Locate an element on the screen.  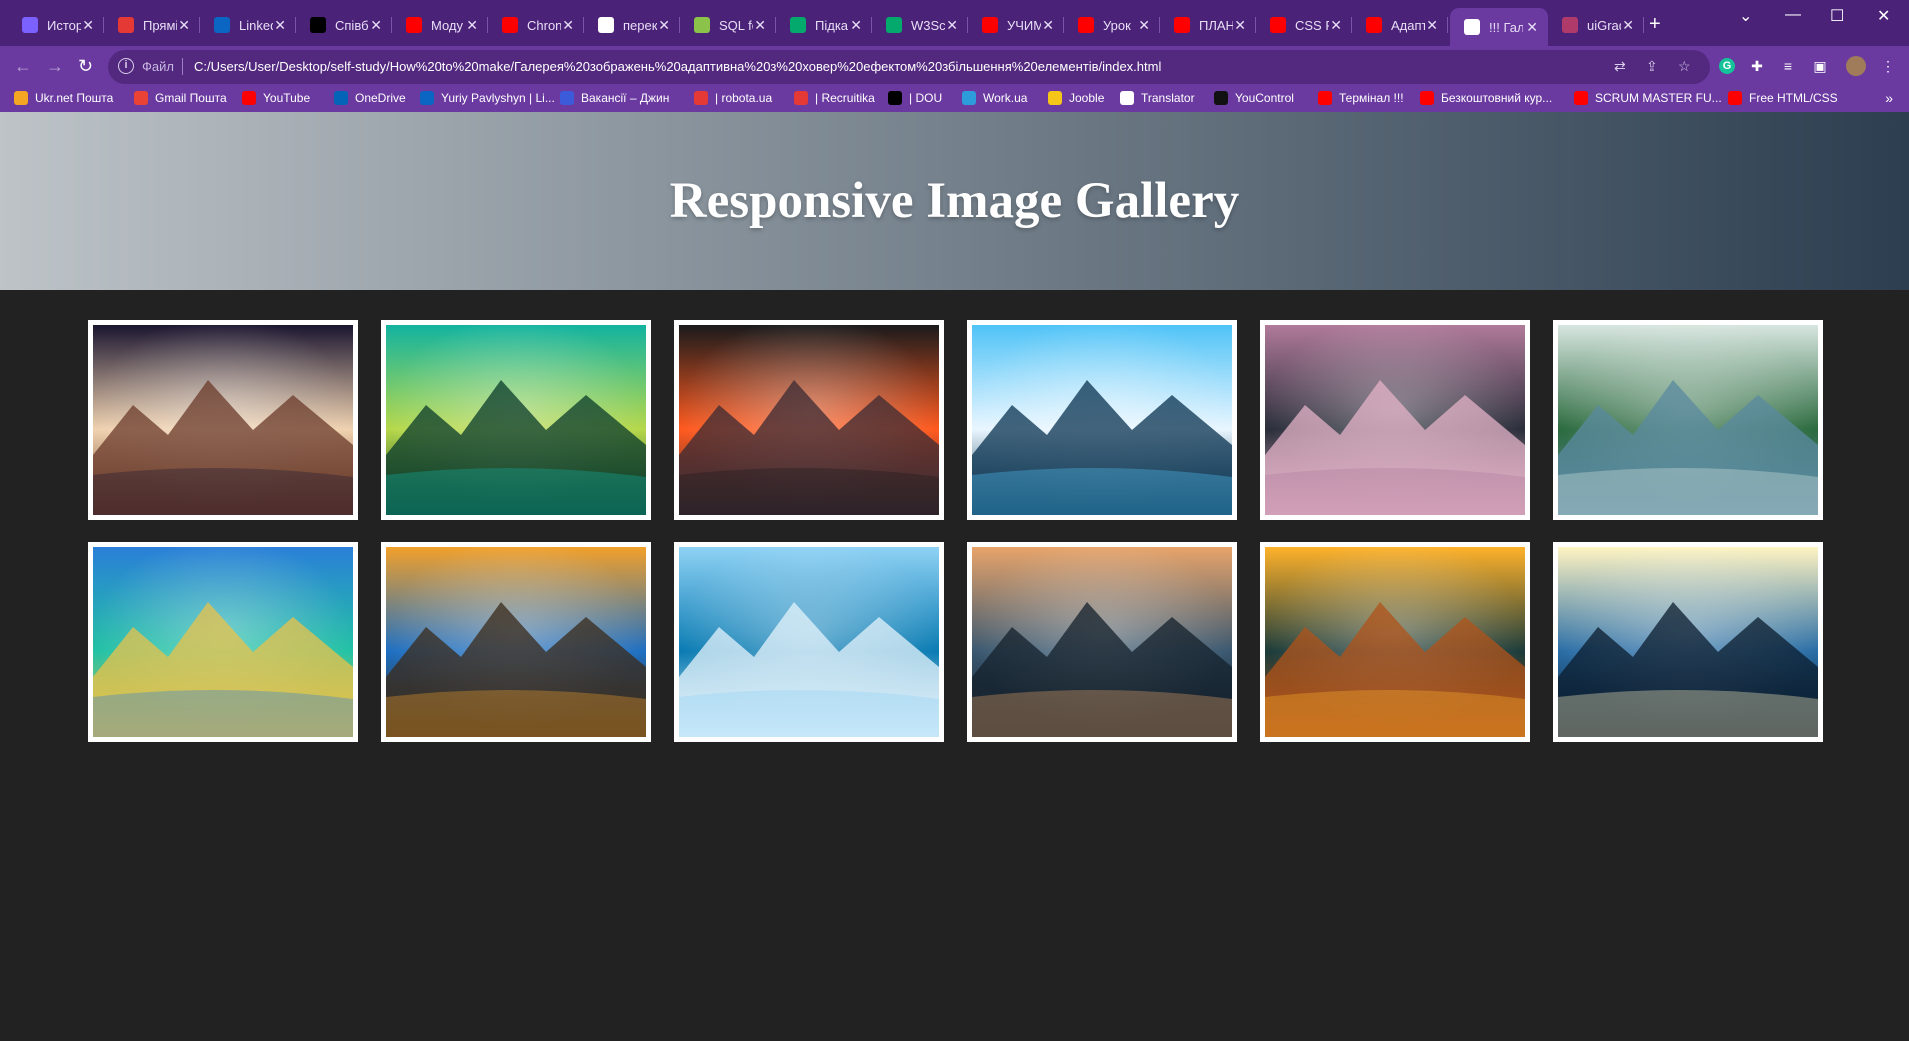
browser-tab: !!! Гал ✕ is located at coordinates (1499, 27).